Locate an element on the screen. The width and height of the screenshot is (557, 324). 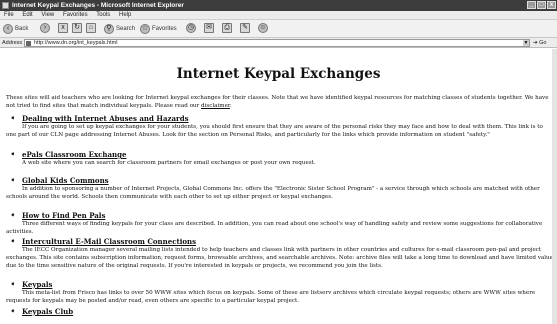
entry-link: Keypals is located at coordinates (37, 284).